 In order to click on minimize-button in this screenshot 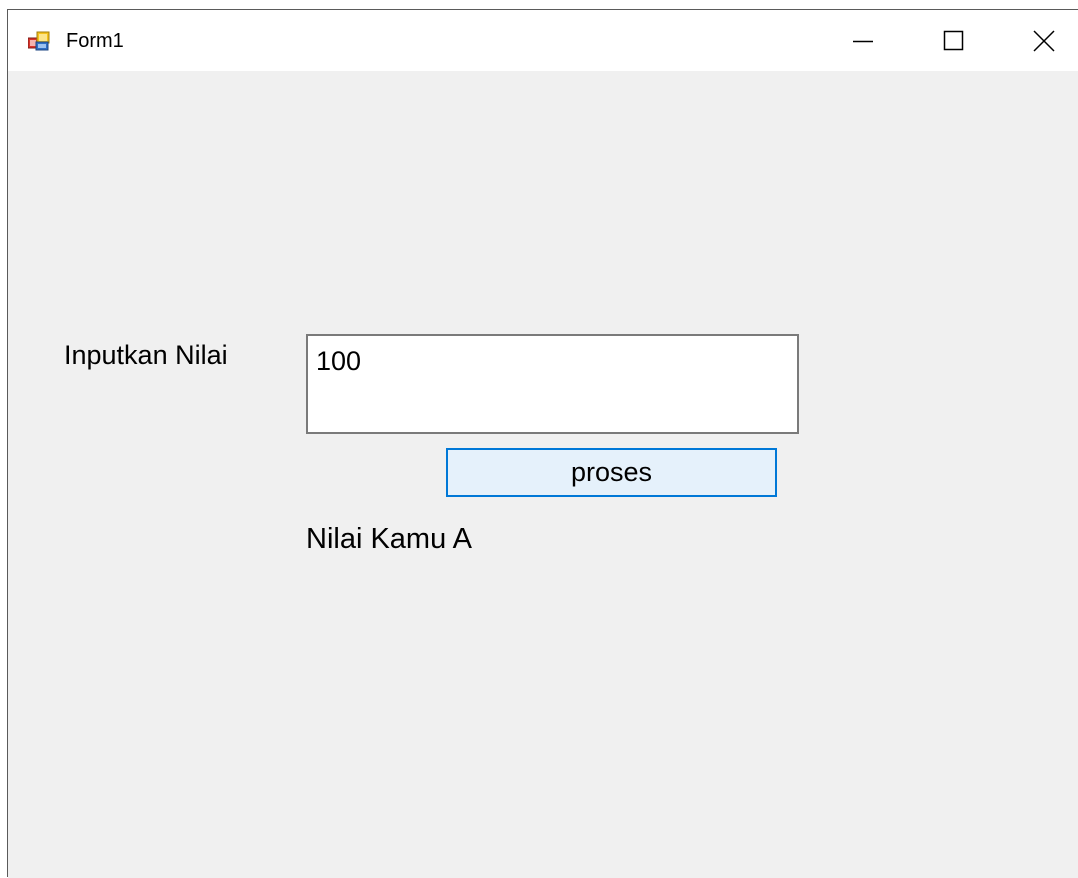, I will do `click(864, 40)`.